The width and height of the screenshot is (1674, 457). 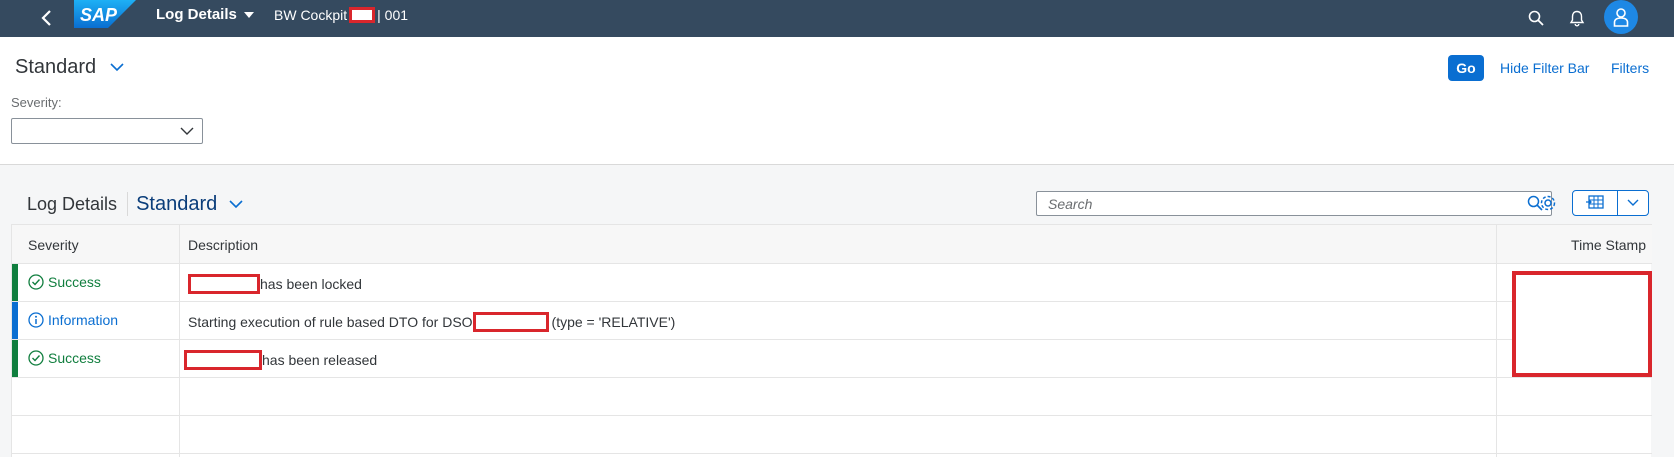 What do you see at coordinates (1630, 68) in the screenshot?
I see `filters-button: Filters` at bounding box center [1630, 68].